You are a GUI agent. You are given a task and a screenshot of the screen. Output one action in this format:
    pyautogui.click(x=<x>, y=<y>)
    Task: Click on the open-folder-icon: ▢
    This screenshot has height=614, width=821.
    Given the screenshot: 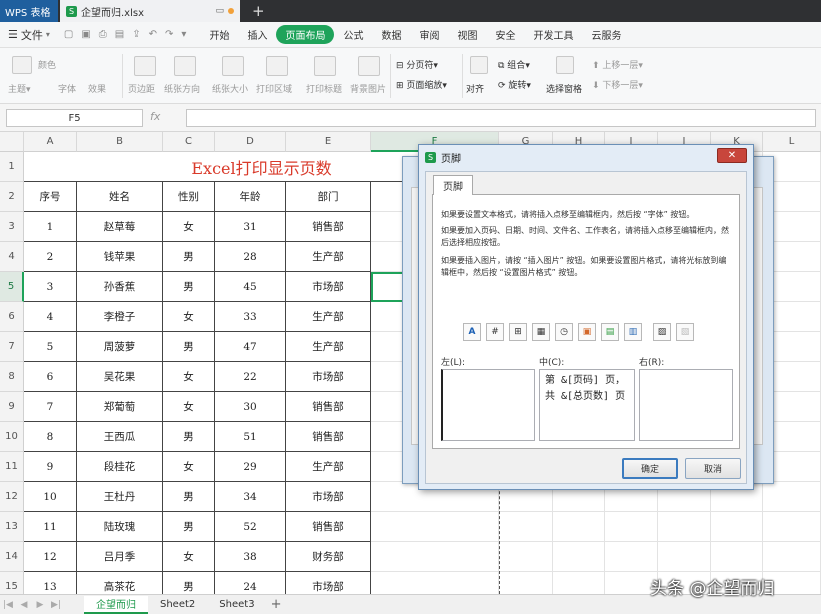 What is the action you would take?
    pyautogui.click(x=68, y=34)
    